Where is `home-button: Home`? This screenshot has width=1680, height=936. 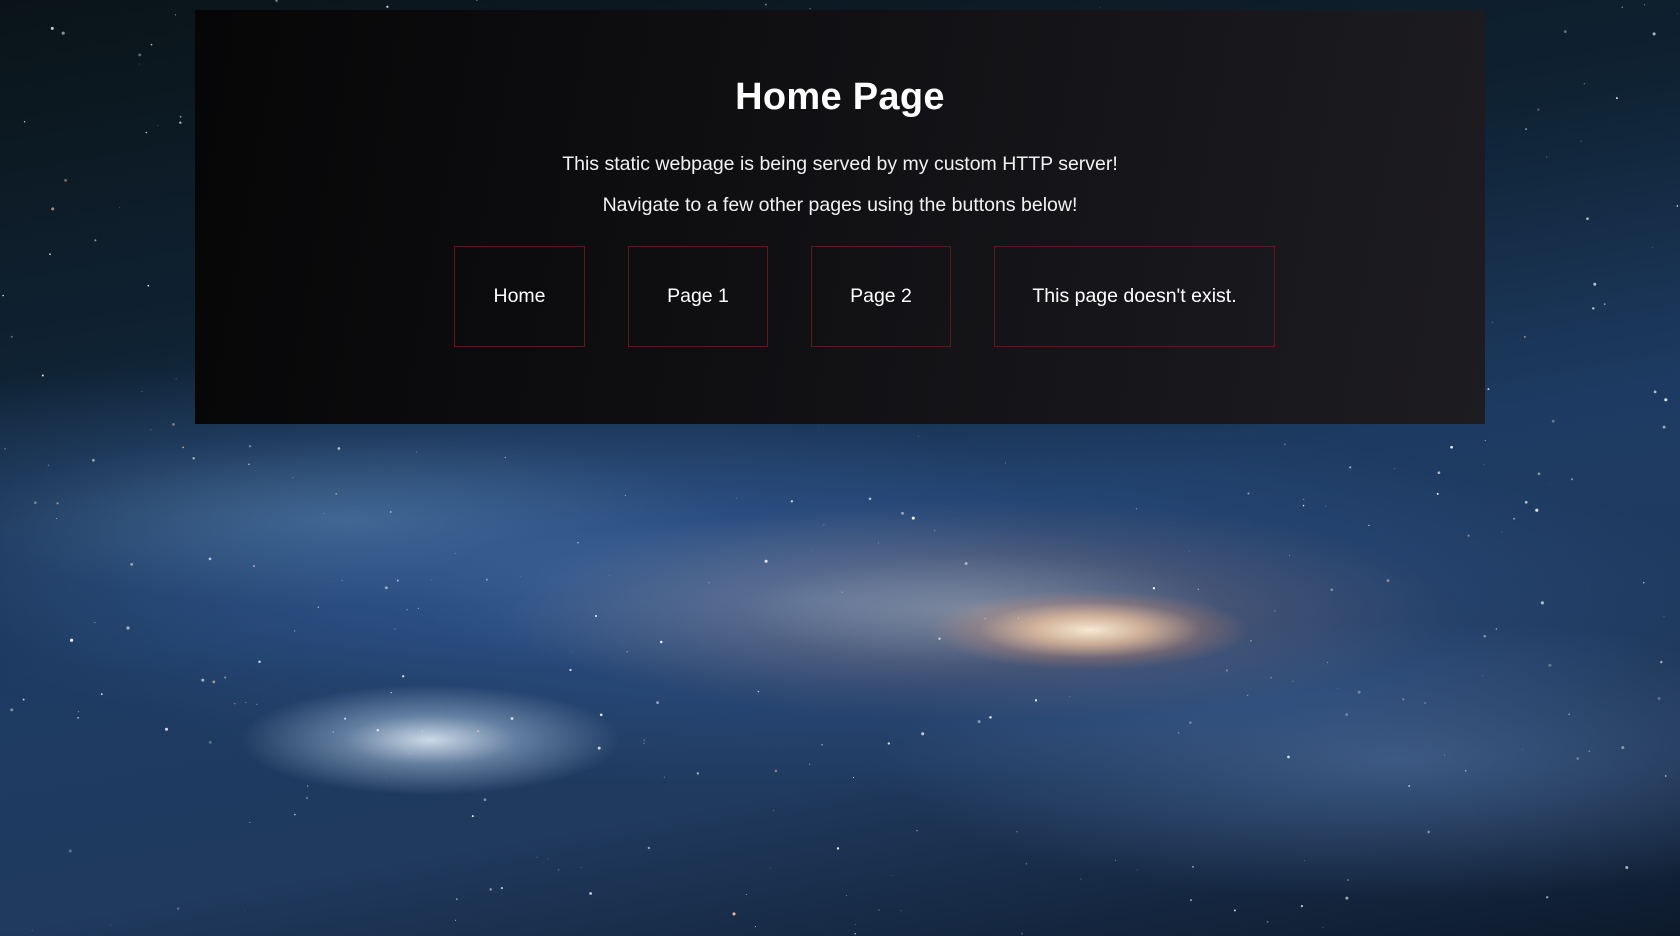 home-button: Home is located at coordinates (519, 296).